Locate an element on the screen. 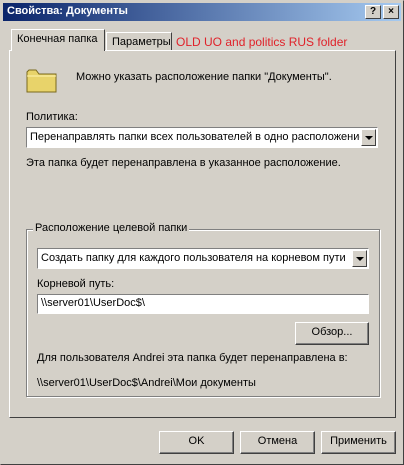 This screenshot has height=465, width=404. help-button: ? is located at coordinates (373, 12).